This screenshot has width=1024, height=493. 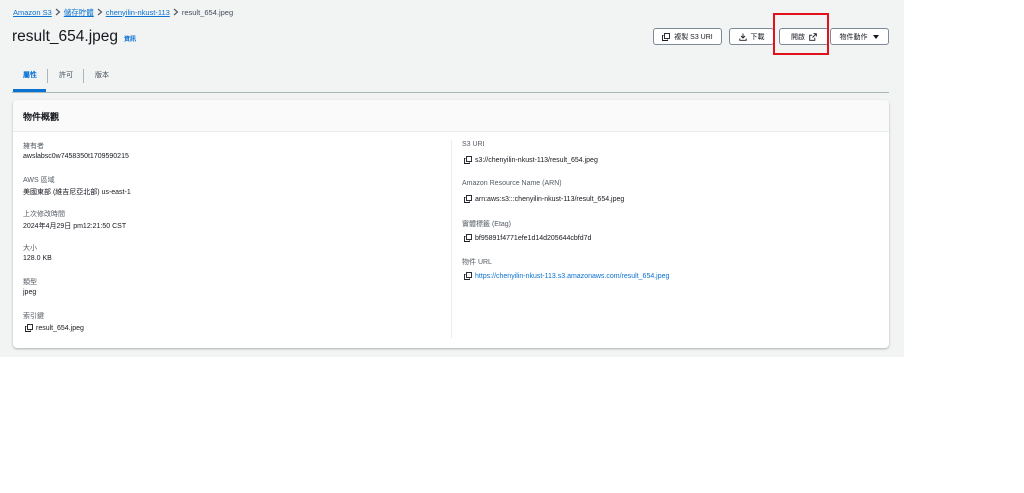 I want to click on s3-uri-value: s3://chenyilin-nkust-113/result_654.jpeg, so click(x=536, y=160).